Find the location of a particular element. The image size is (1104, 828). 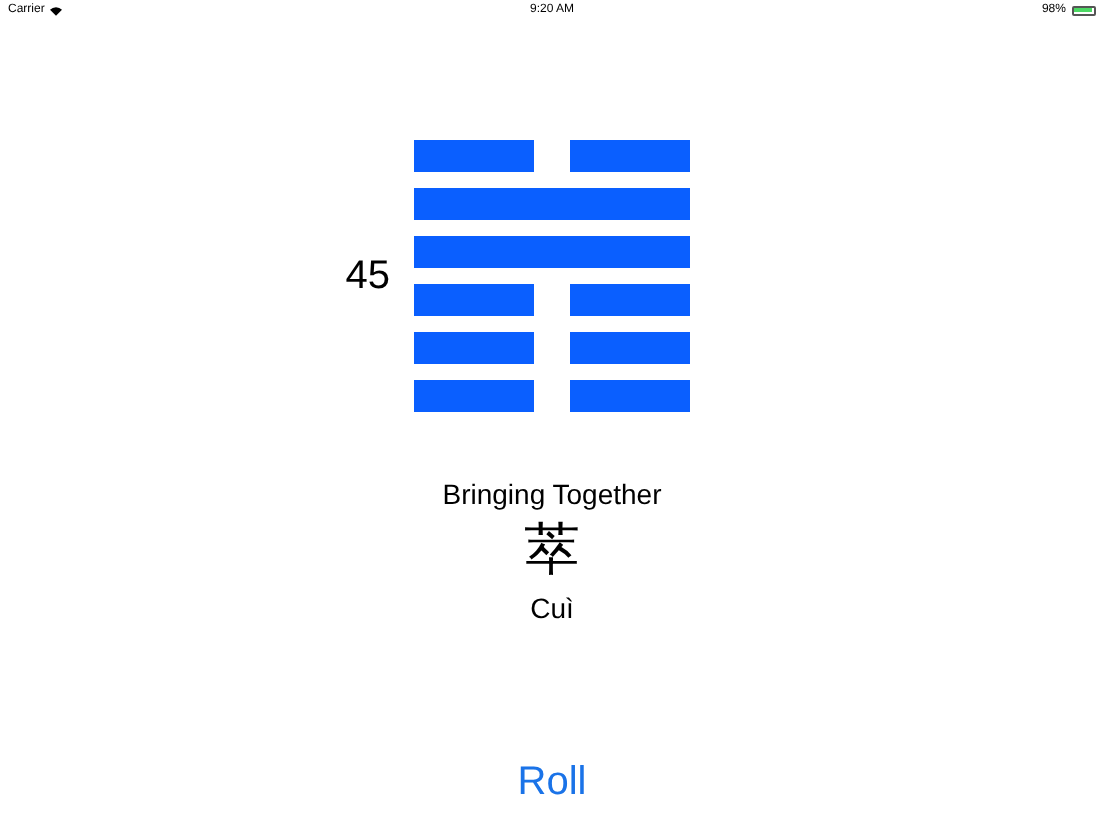

wifi-icon is located at coordinates (56, 10).